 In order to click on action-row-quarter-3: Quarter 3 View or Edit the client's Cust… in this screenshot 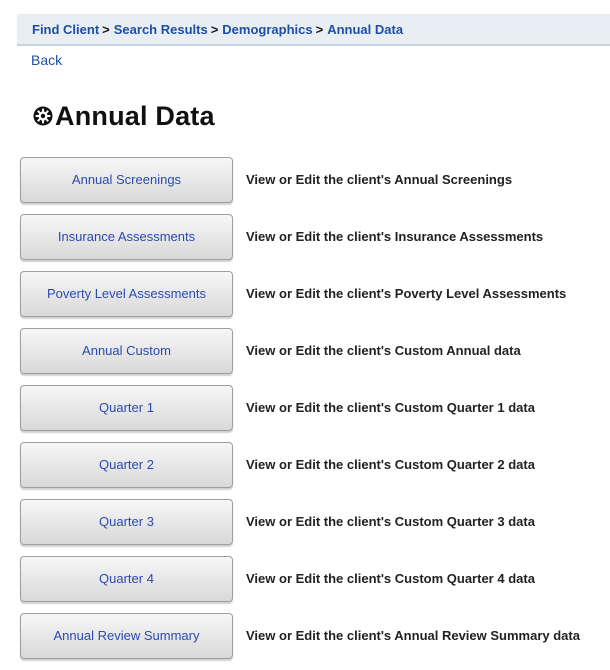, I will do `click(315, 527)`.